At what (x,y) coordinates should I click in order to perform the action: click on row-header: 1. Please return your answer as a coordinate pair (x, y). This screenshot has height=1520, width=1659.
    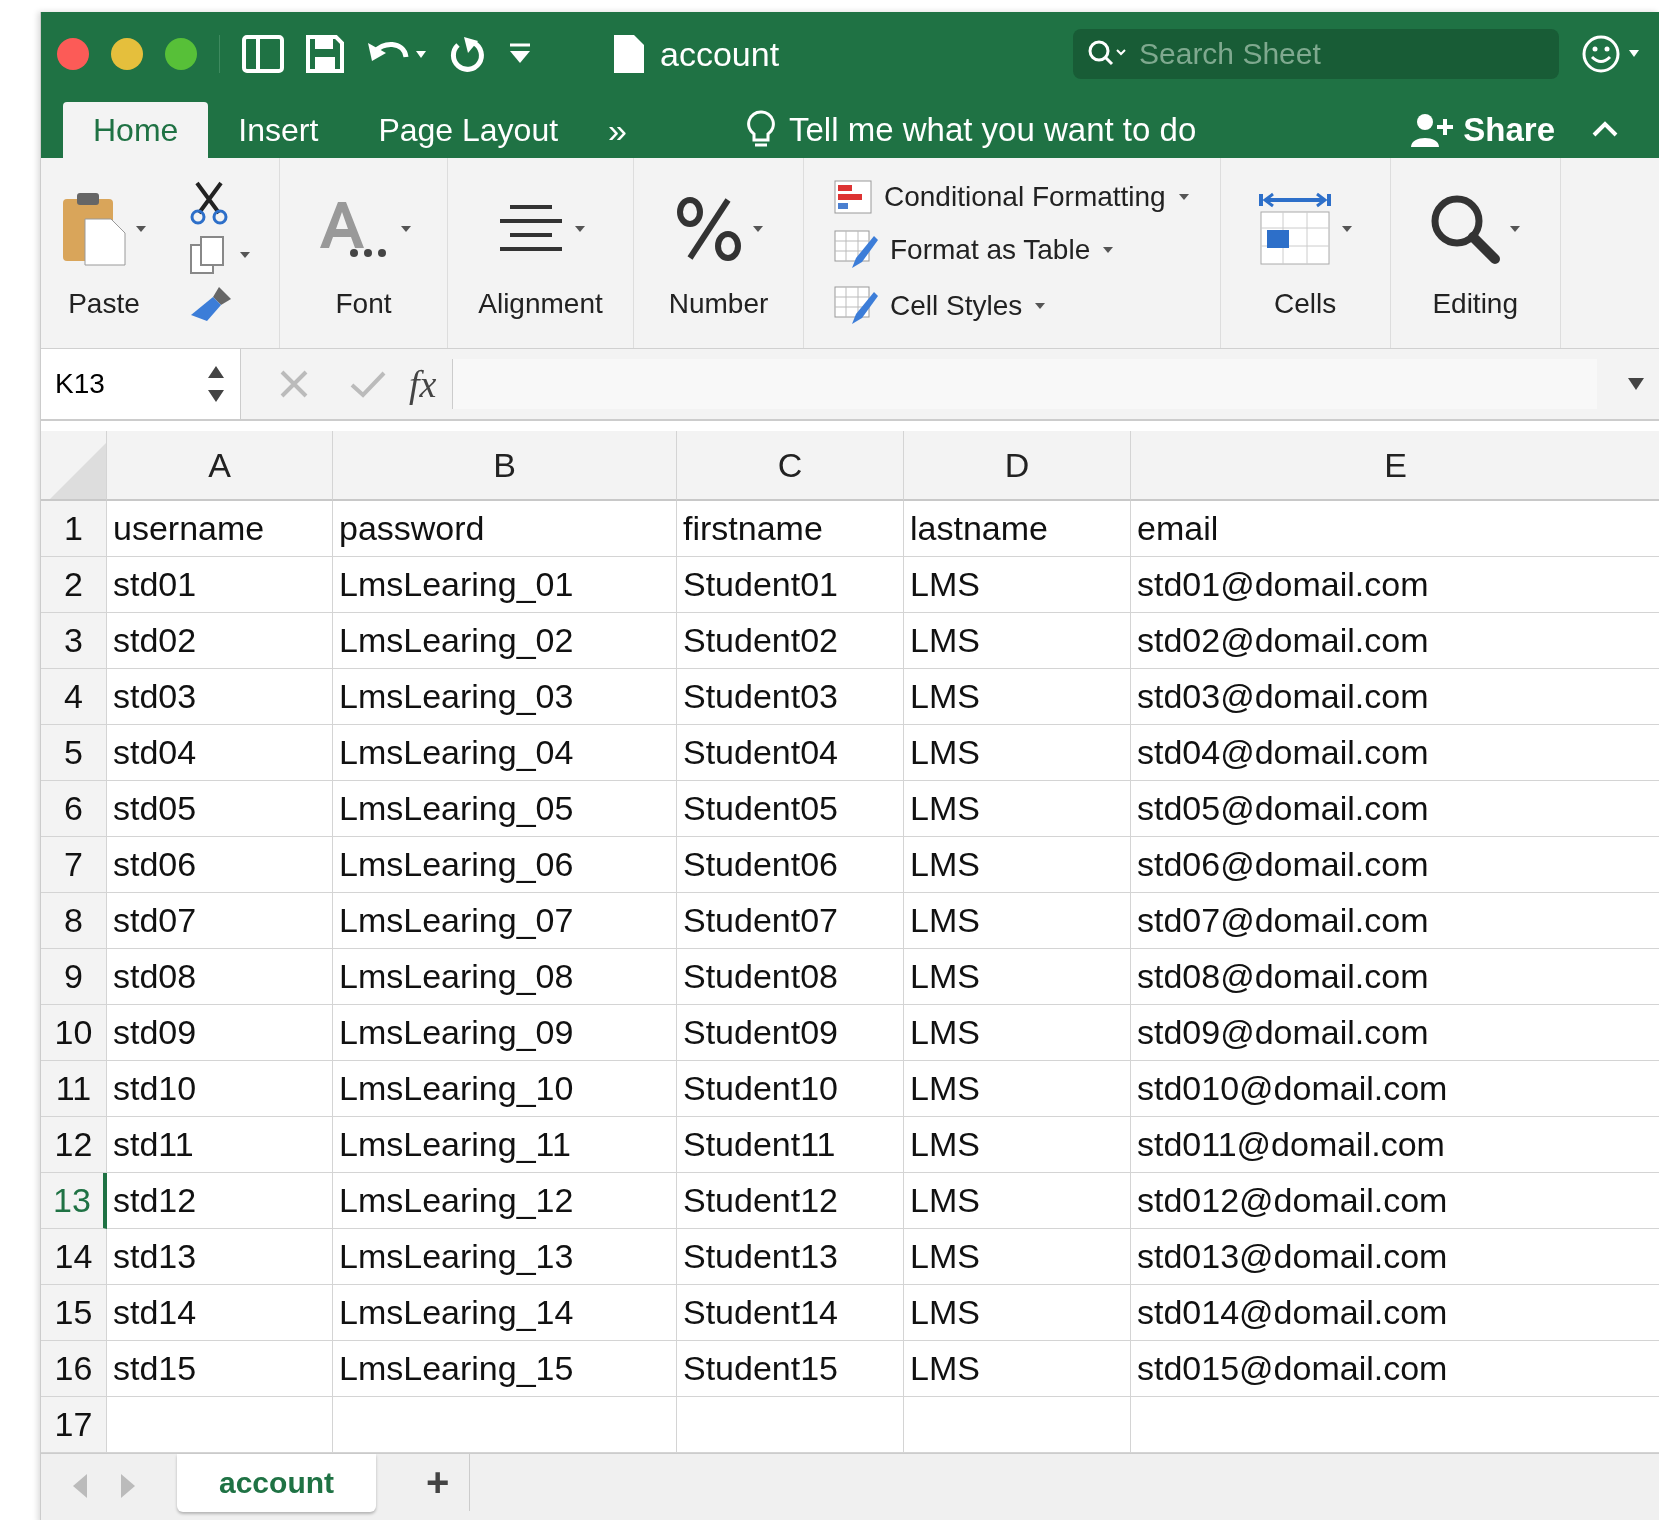
    Looking at the image, I should click on (74, 529).